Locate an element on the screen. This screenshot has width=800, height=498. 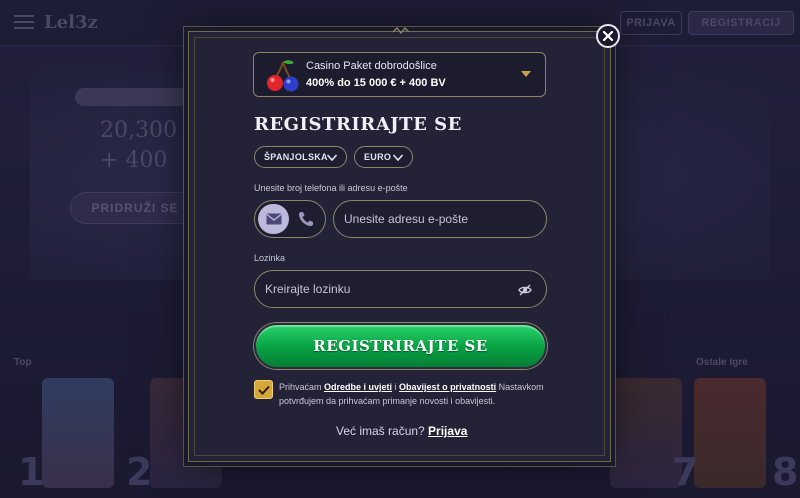
phone-icon is located at coordinates (306, 219).